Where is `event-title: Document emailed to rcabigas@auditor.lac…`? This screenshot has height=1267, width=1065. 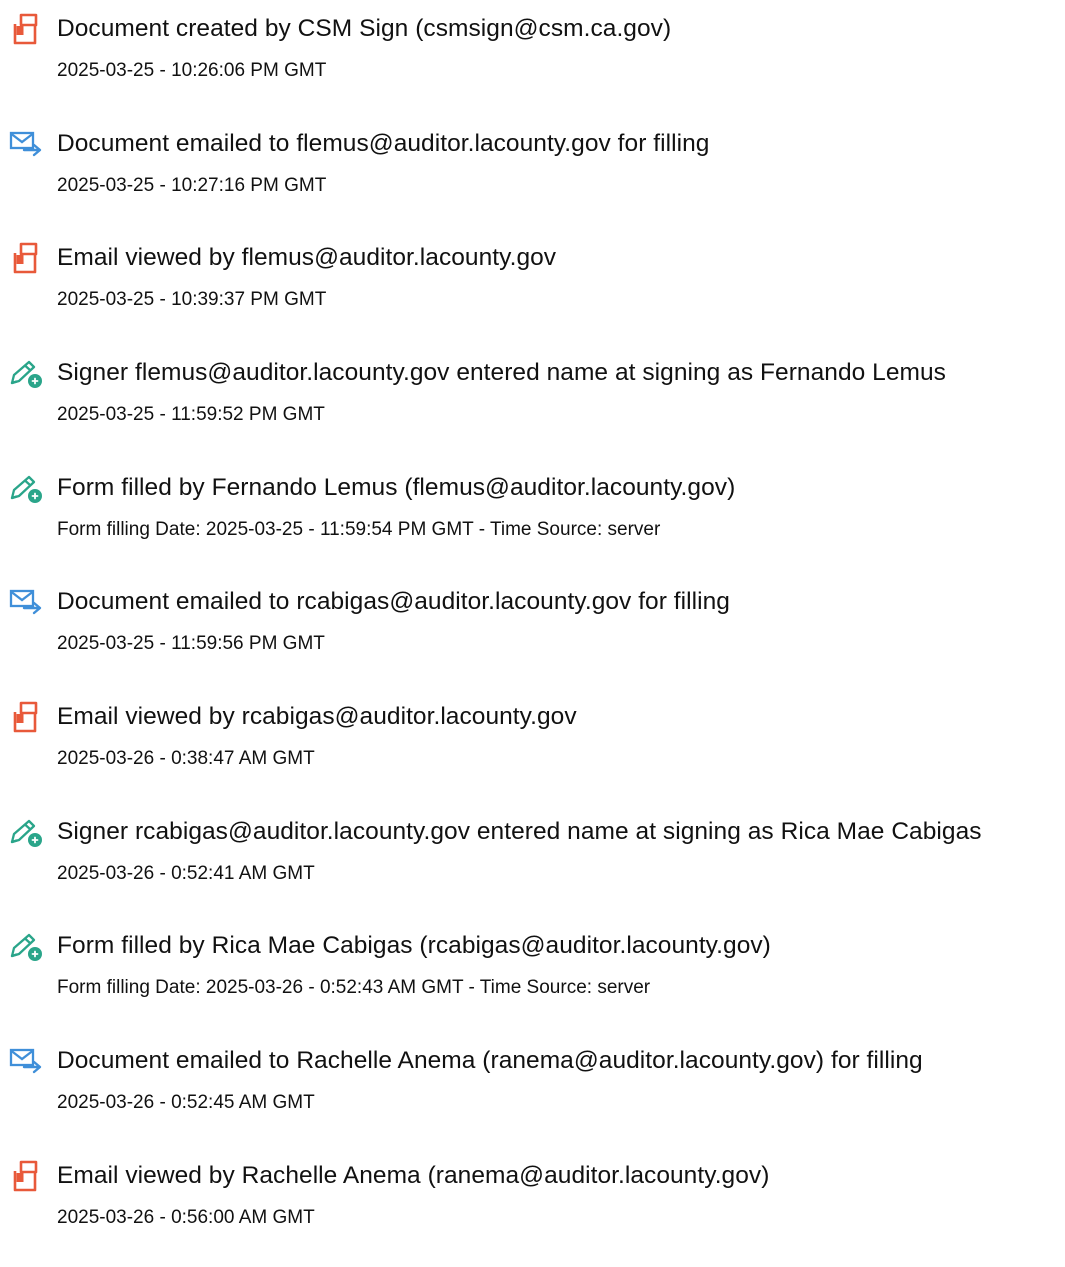 event-title: Document emailed to rcabigas@auditor.lac… is located at coordinates (393, 601).